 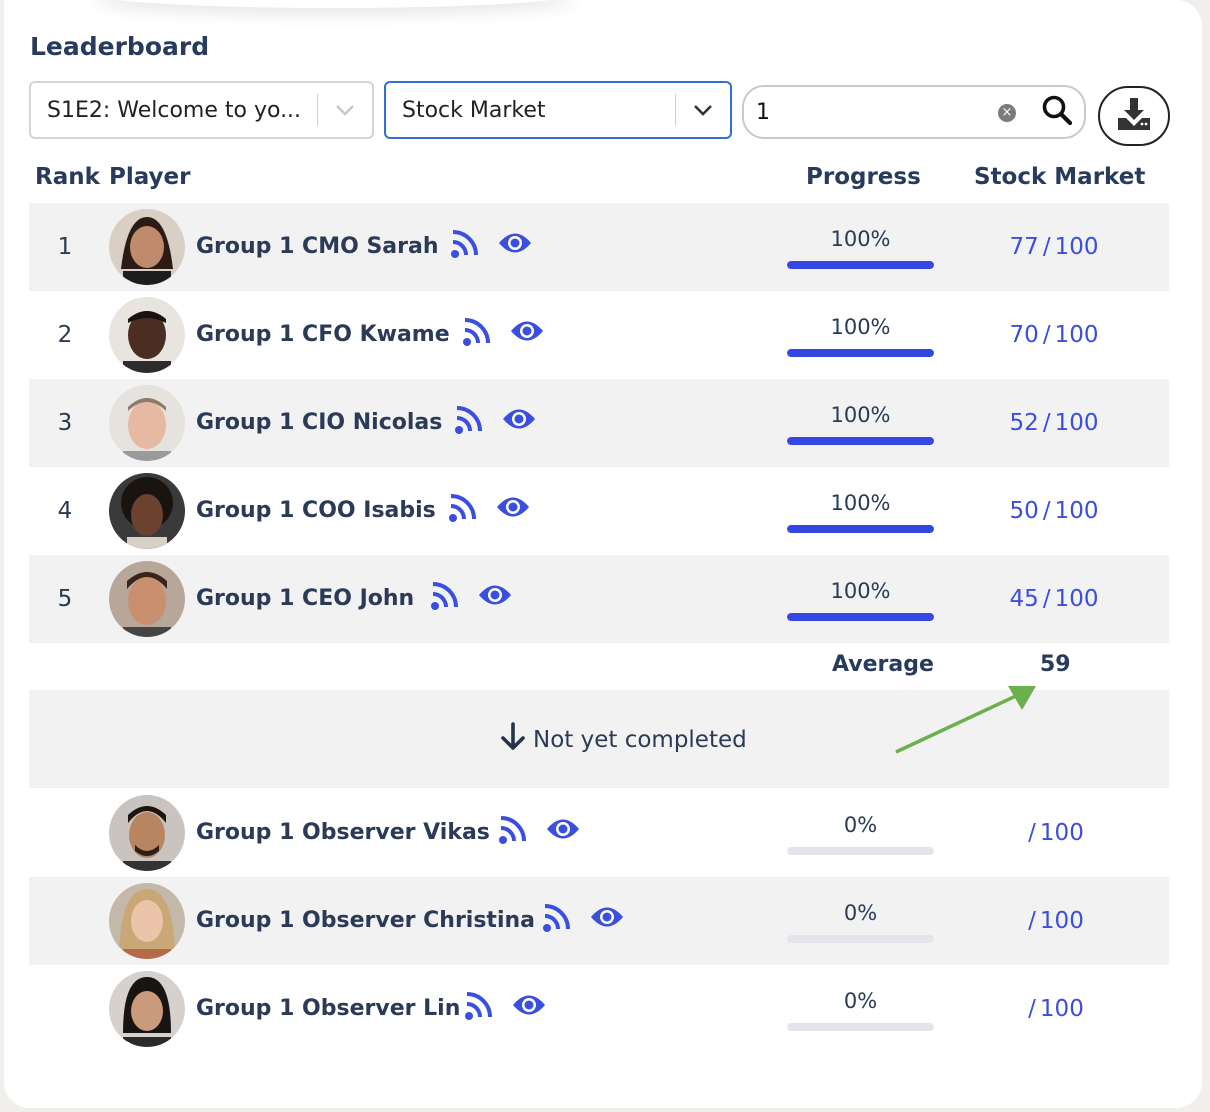 What do you see at coordinates (1054, 335) in the screenshot?
I see `score-cell: 70/100` at bounding box center [1054, 335].